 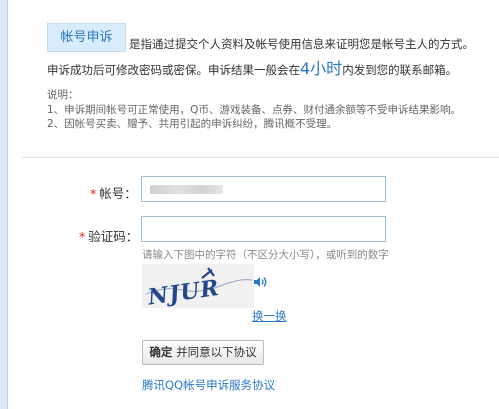 I want to click on section-badge: 帐号申诉, so click(x=86, y=37).